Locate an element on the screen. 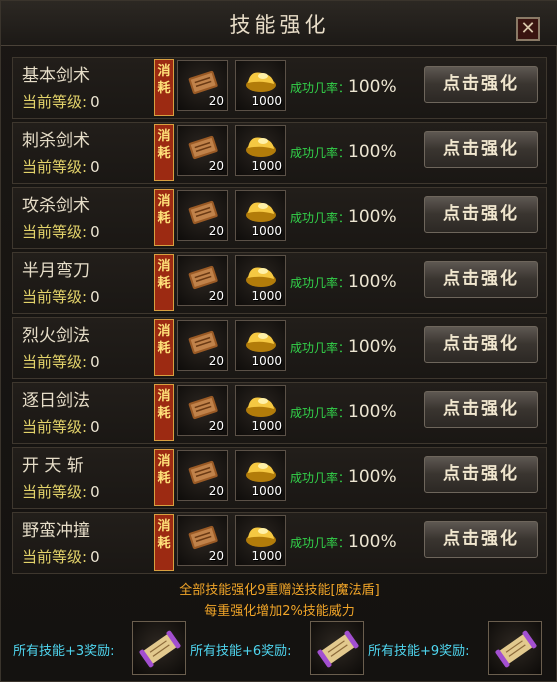 The image size is (557, 682). skill-row: 攻杀剑术 当前等级: 0 消 耗 20 1000 成功几率： 100% 点击强化 is located at coordinates (279, 218).